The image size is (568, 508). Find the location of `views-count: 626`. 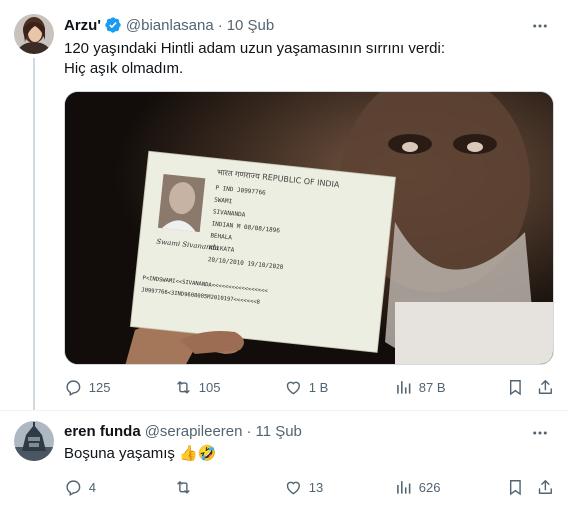

views-count: 626 is located at coordinates (429, 487).